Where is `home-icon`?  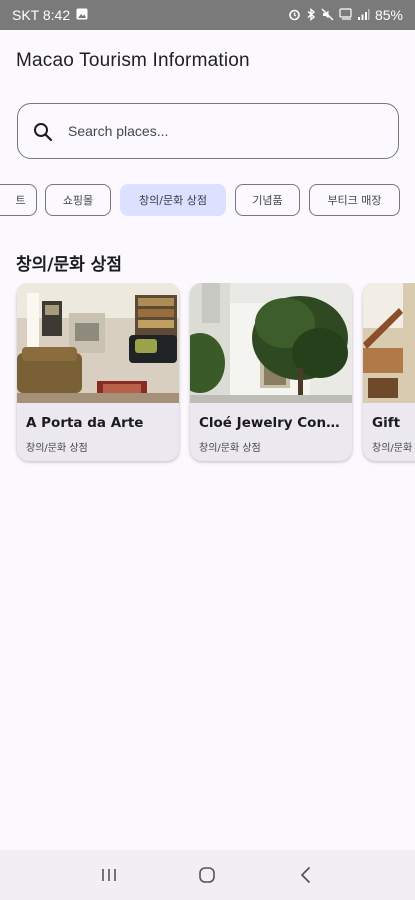
home-icon is located at coordinates (207, 875).